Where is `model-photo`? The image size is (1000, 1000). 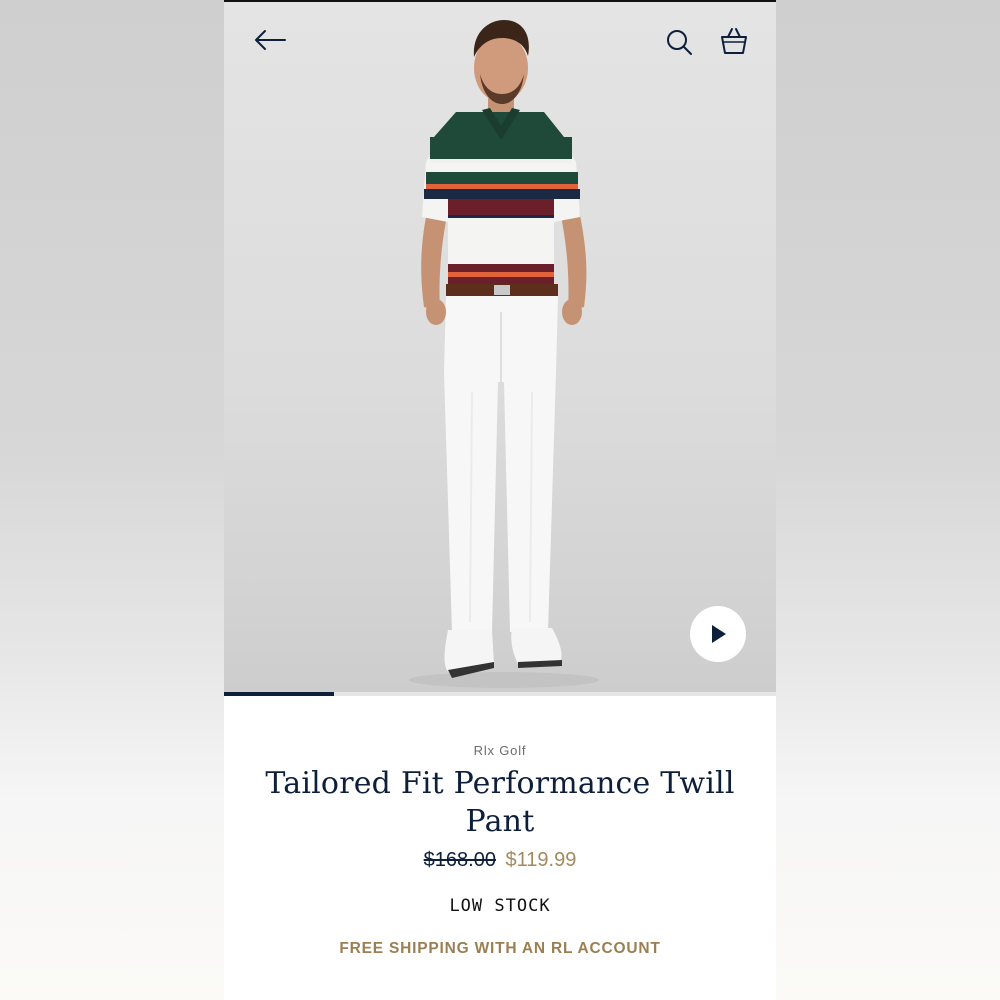
model-photo is located at coordinates (504, 354).